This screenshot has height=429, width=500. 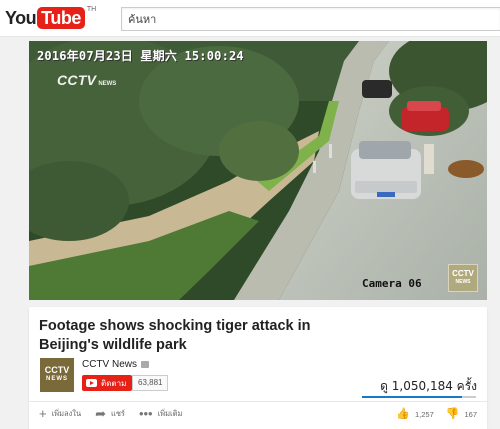 What do you see at coordinates (150, 383) in the screenshot?
I see `subscriber-count: 63,881` at bounding box center [150, 383].